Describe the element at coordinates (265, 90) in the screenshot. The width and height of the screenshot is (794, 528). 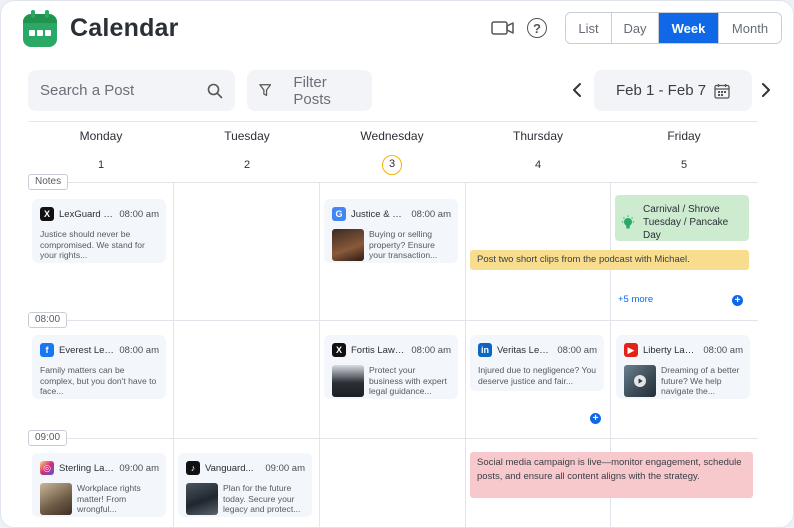
I see `filter-icon` at that location.